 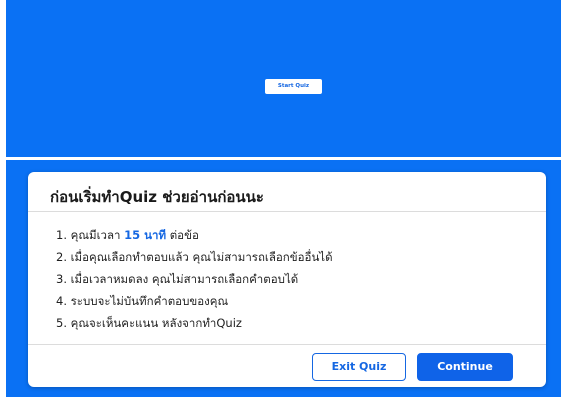 I want to click on rule-item: 4. ระบบจะไม่บันทึกคำตอบของคุณ, so click(x=142, y=301).